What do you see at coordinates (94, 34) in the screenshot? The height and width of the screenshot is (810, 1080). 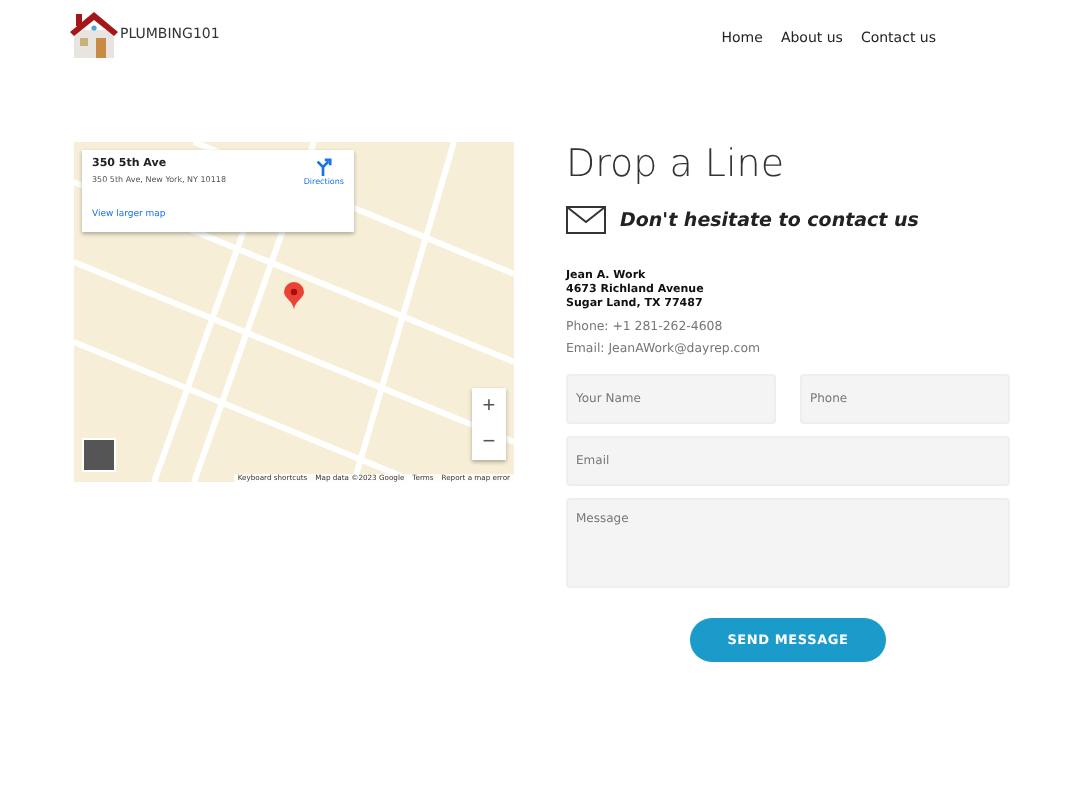 I see `house-icon` at bounding box center [94, 34].